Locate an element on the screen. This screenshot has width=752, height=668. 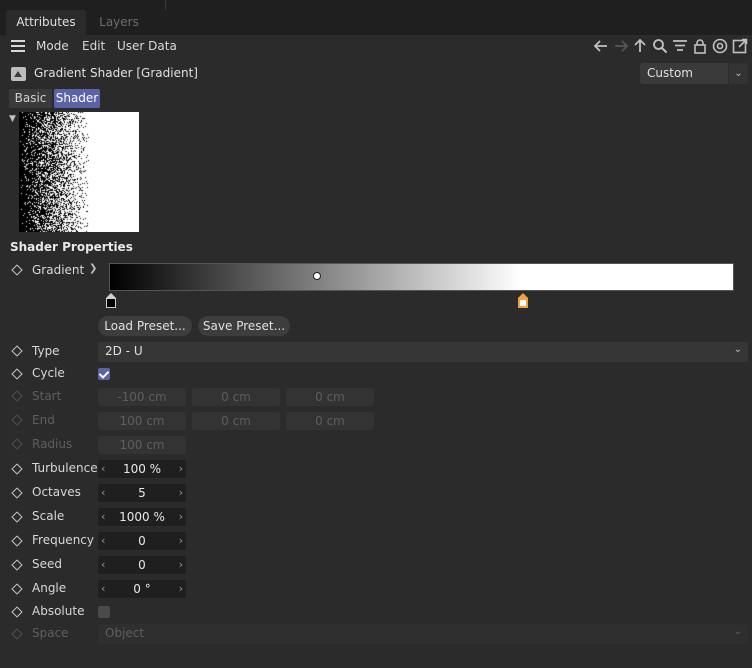
turbulence-value: 100 % is located at coordinates (142, 469).